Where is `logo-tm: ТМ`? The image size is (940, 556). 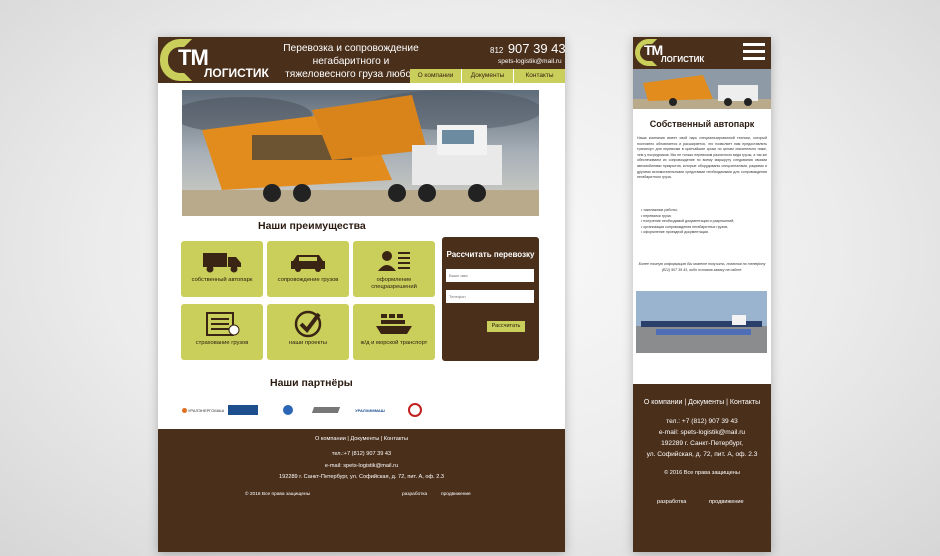 logo-tm: ТМ is located at coordinates (653, 50).